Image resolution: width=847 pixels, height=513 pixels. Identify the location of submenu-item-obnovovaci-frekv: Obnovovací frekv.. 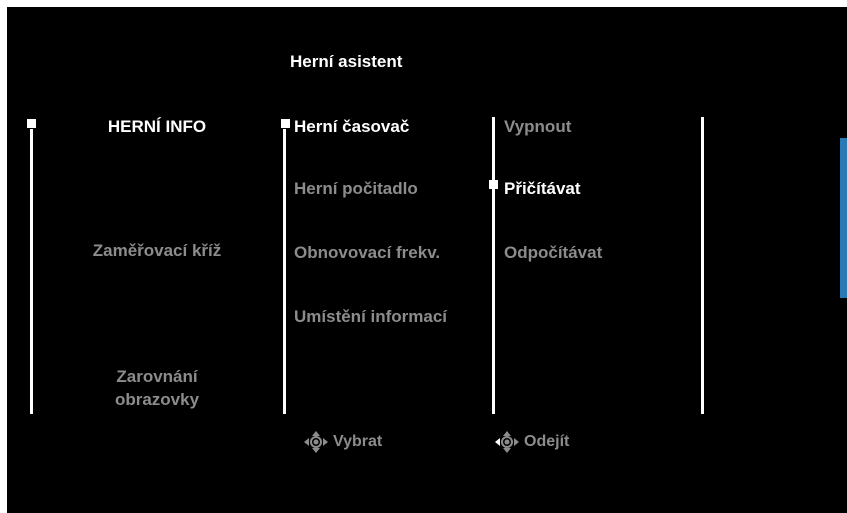
(367, 253).